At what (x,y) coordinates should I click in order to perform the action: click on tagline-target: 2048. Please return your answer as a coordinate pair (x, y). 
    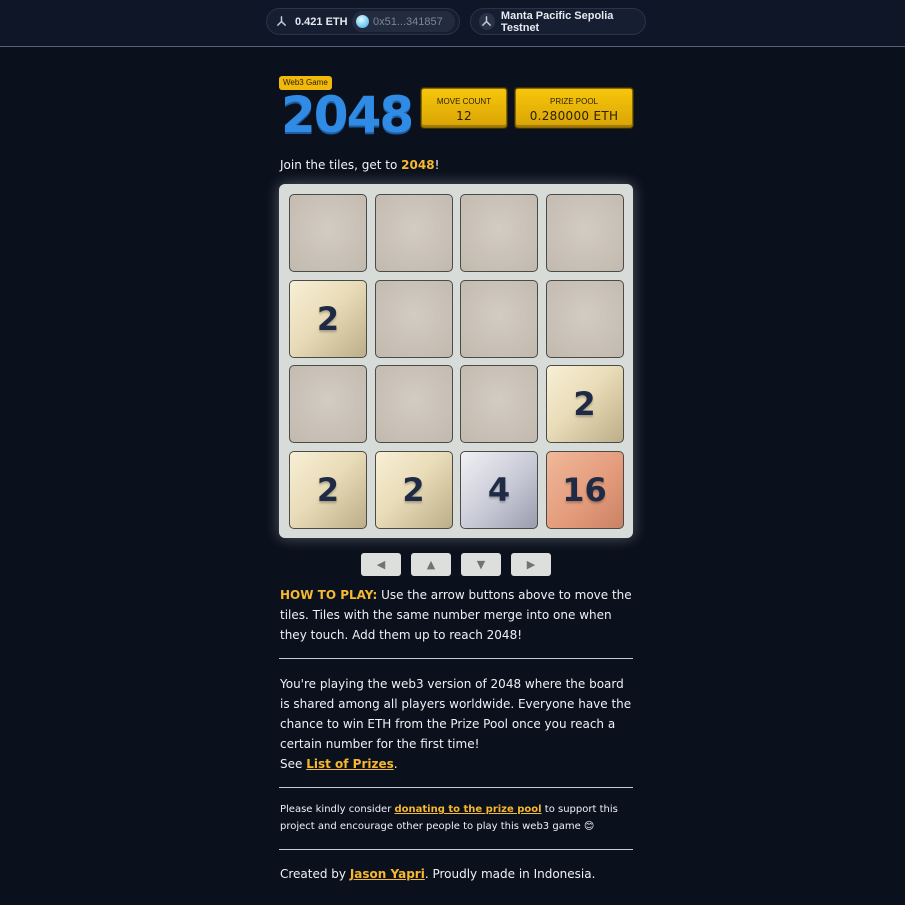
    Looking at the image, I should click on (418, 165).